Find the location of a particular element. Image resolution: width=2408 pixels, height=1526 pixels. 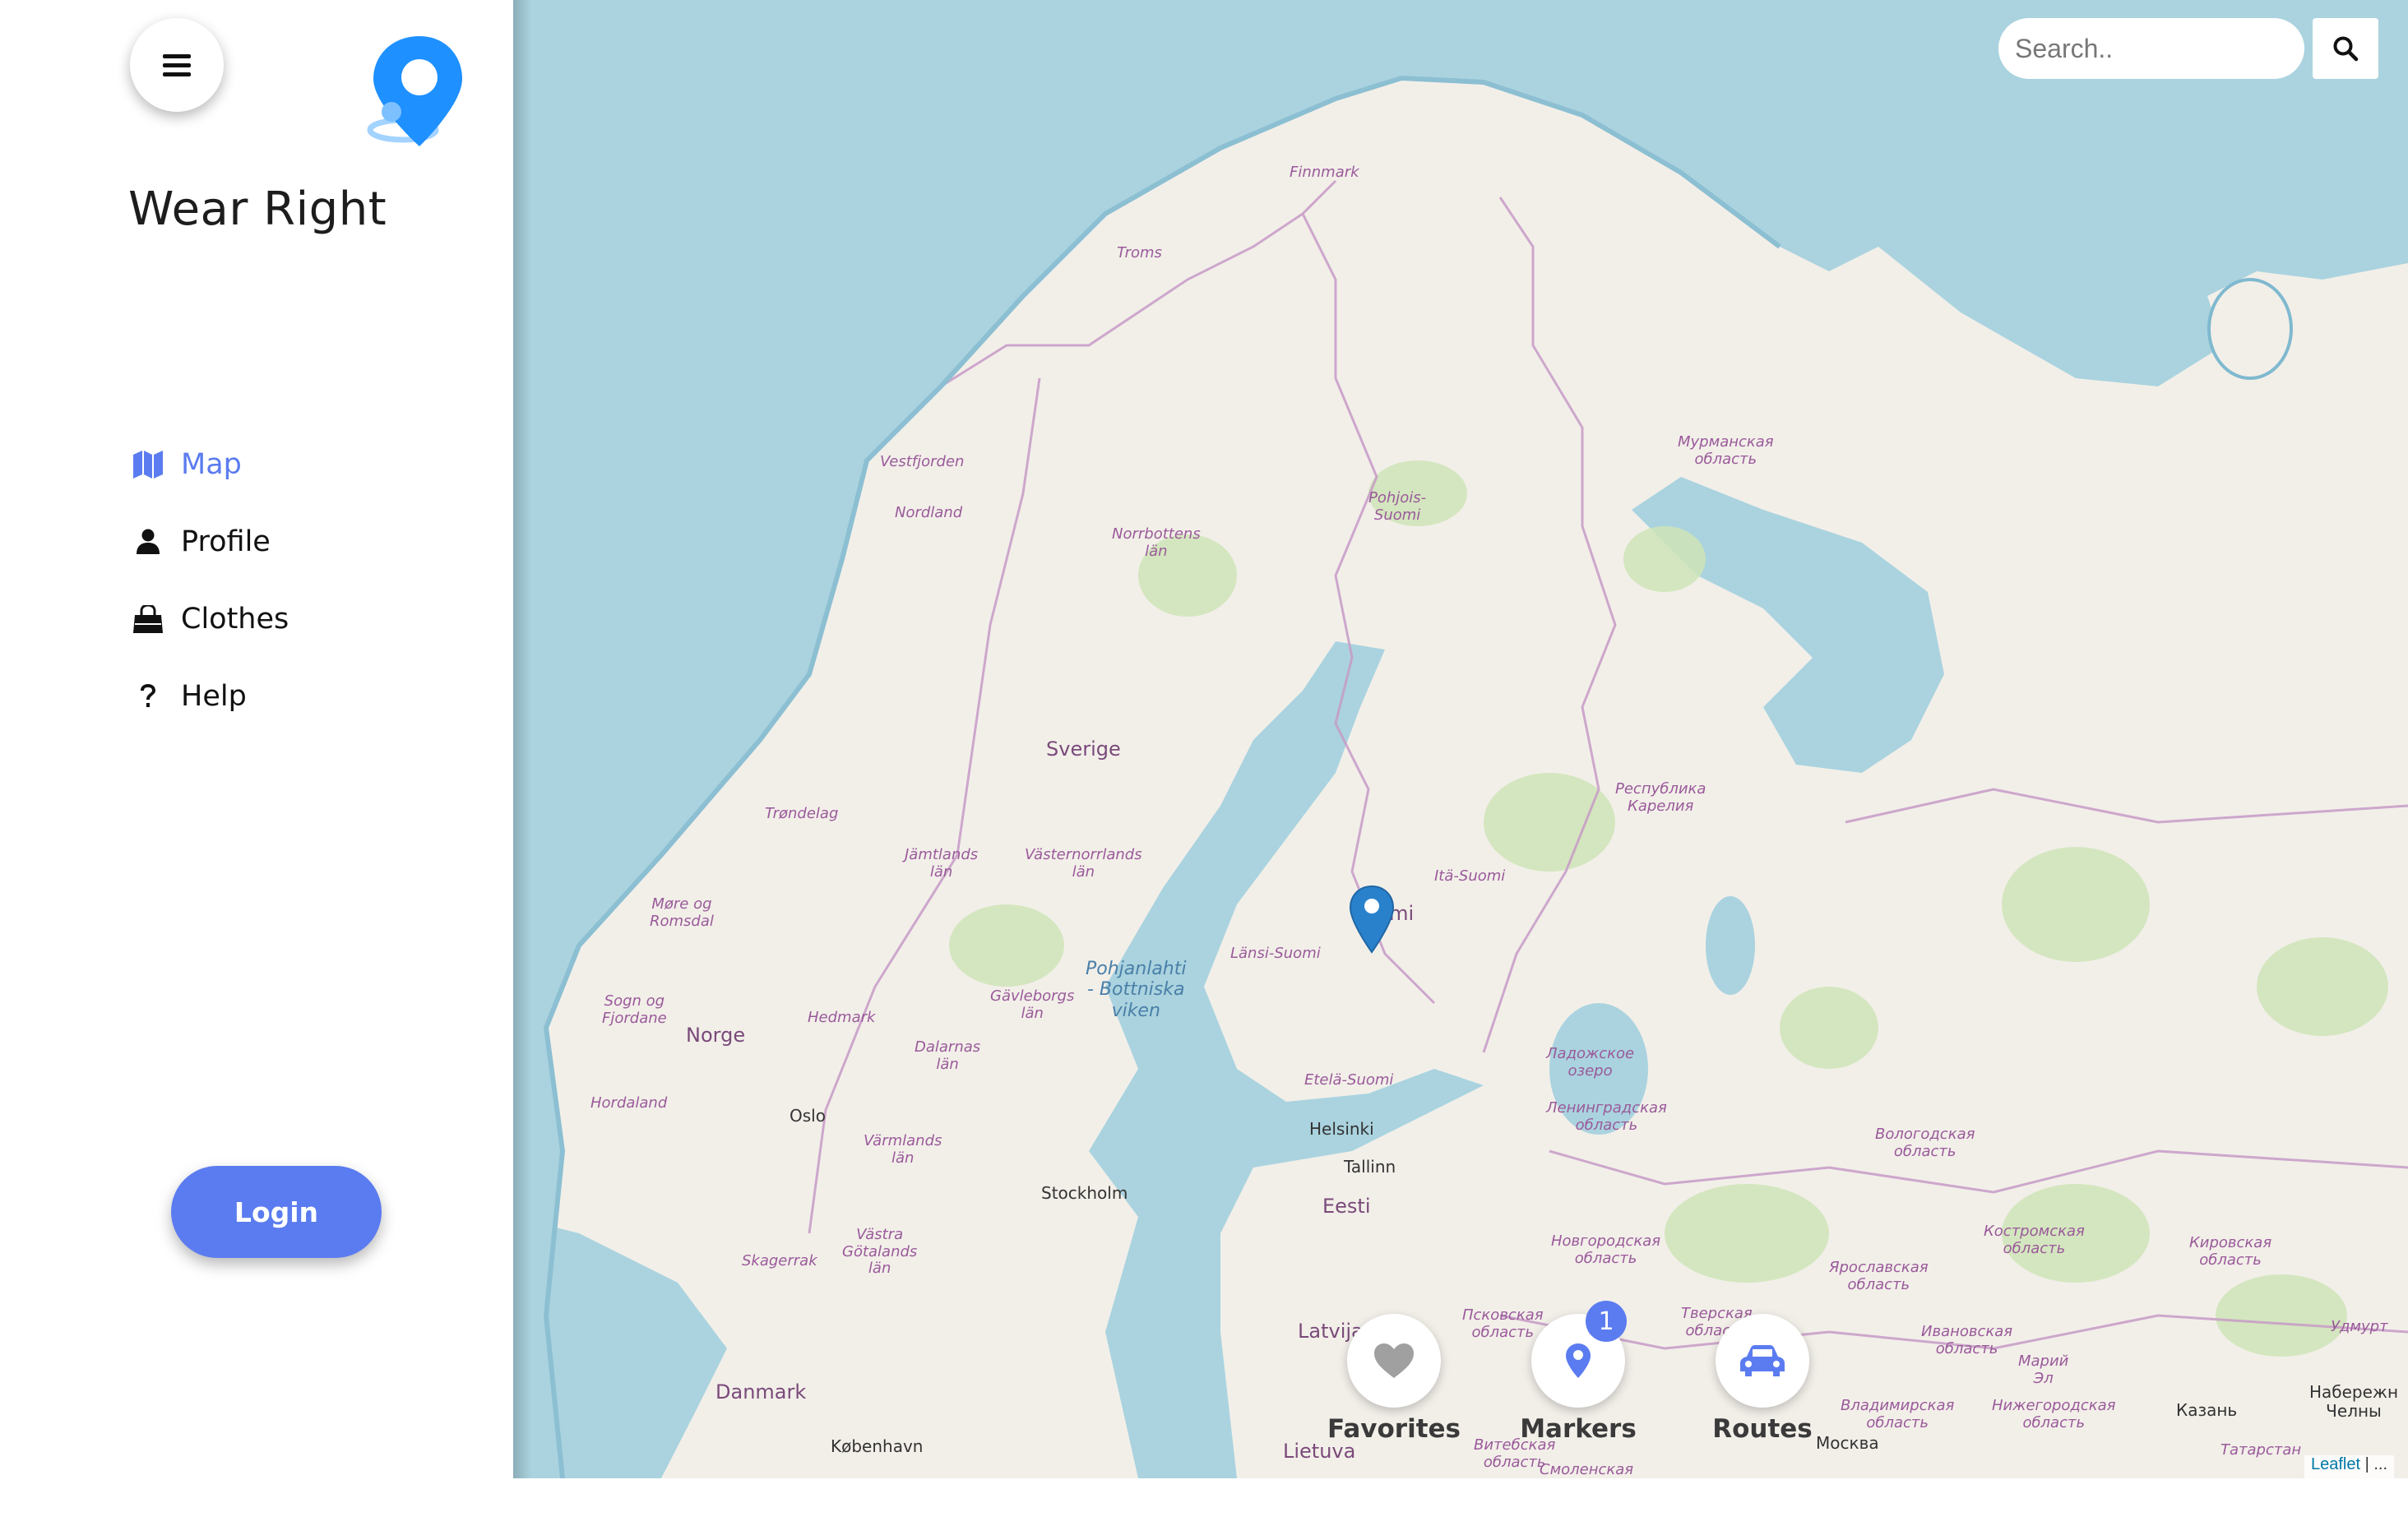

map-marker-pin-icon is located at coordinates (1372, 919).